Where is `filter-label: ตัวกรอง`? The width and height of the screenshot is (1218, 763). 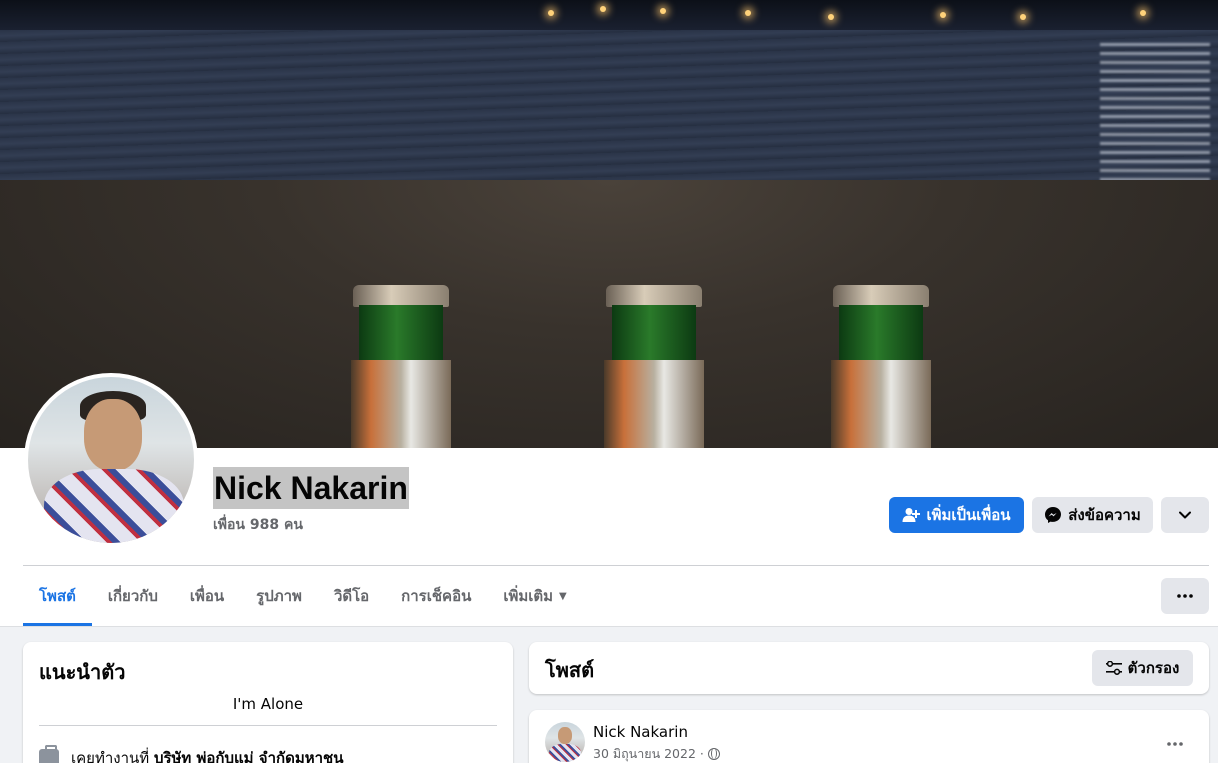 filter-label: ตัวกรอง is located at coordinates (1153, 668).